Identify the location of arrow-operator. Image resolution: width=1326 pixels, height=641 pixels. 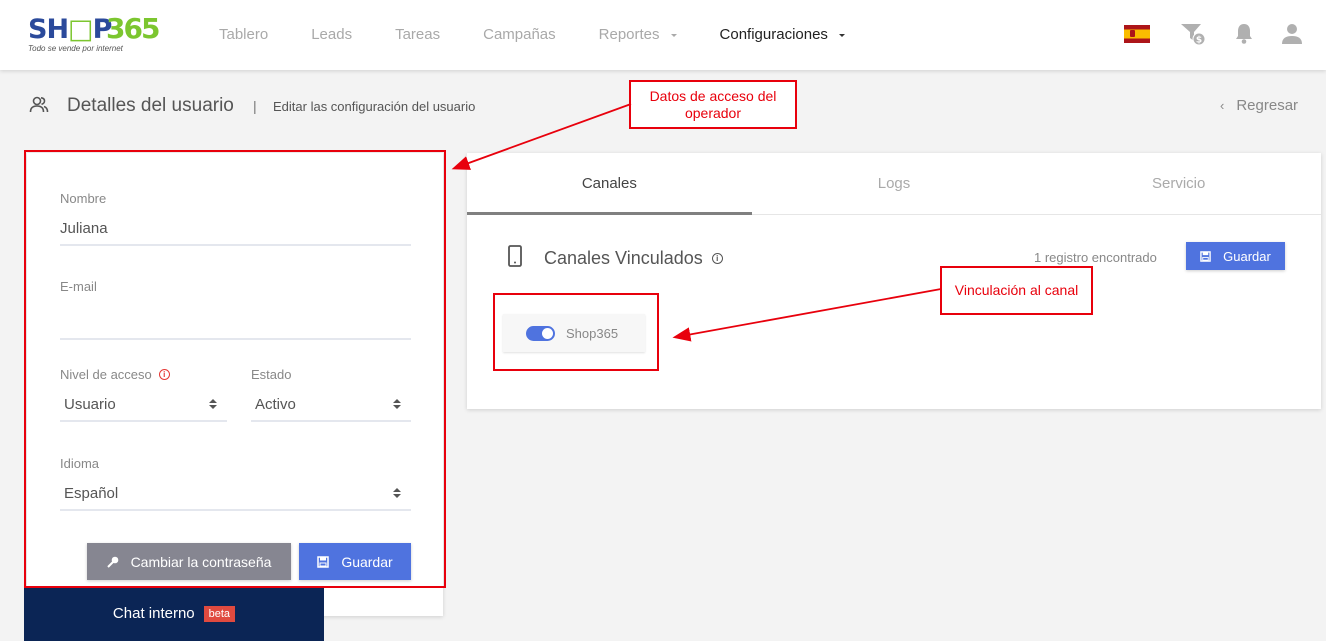
(541, 136).